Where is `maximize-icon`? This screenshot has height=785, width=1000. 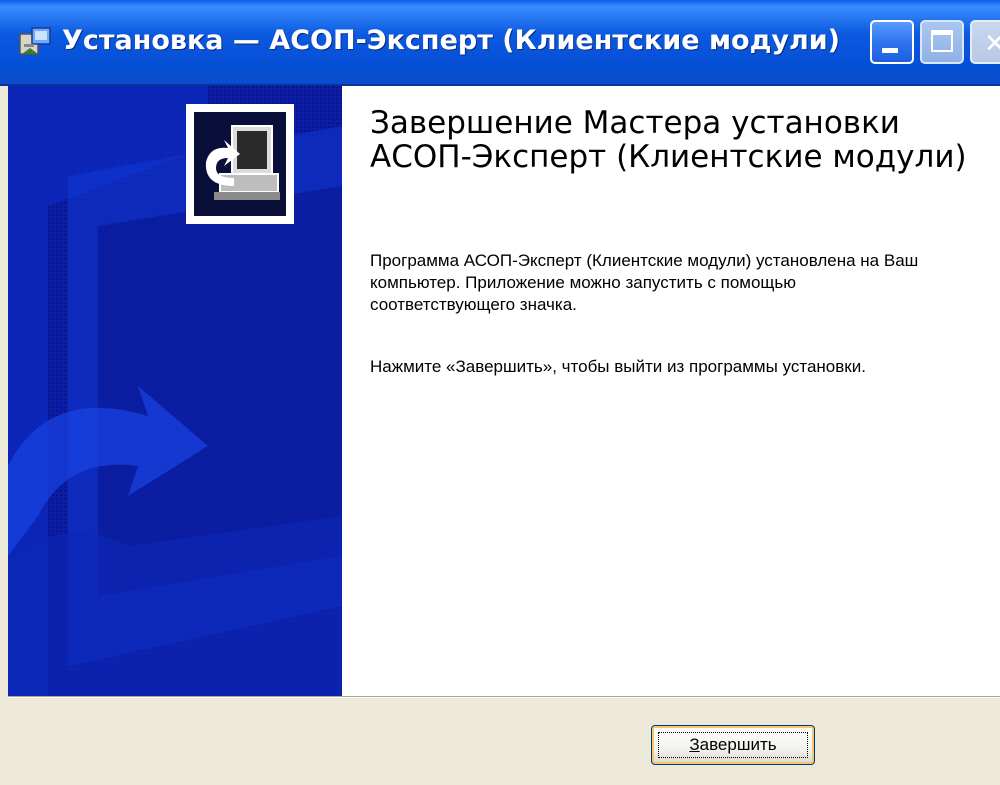
maximize-icon is located at coordinates (942, 41).